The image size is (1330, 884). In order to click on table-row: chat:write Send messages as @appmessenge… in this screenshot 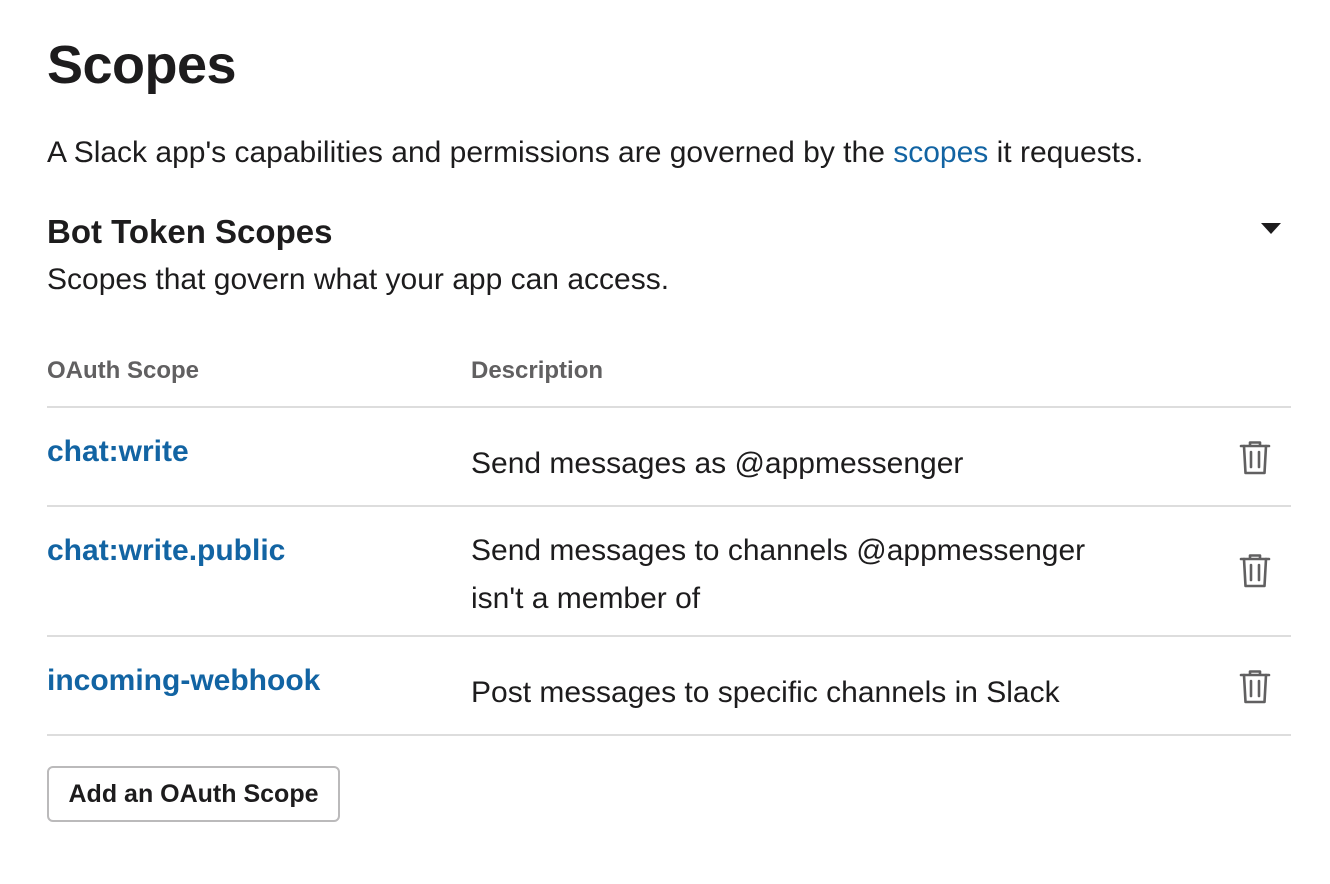, I will do `click(669, 457)`.